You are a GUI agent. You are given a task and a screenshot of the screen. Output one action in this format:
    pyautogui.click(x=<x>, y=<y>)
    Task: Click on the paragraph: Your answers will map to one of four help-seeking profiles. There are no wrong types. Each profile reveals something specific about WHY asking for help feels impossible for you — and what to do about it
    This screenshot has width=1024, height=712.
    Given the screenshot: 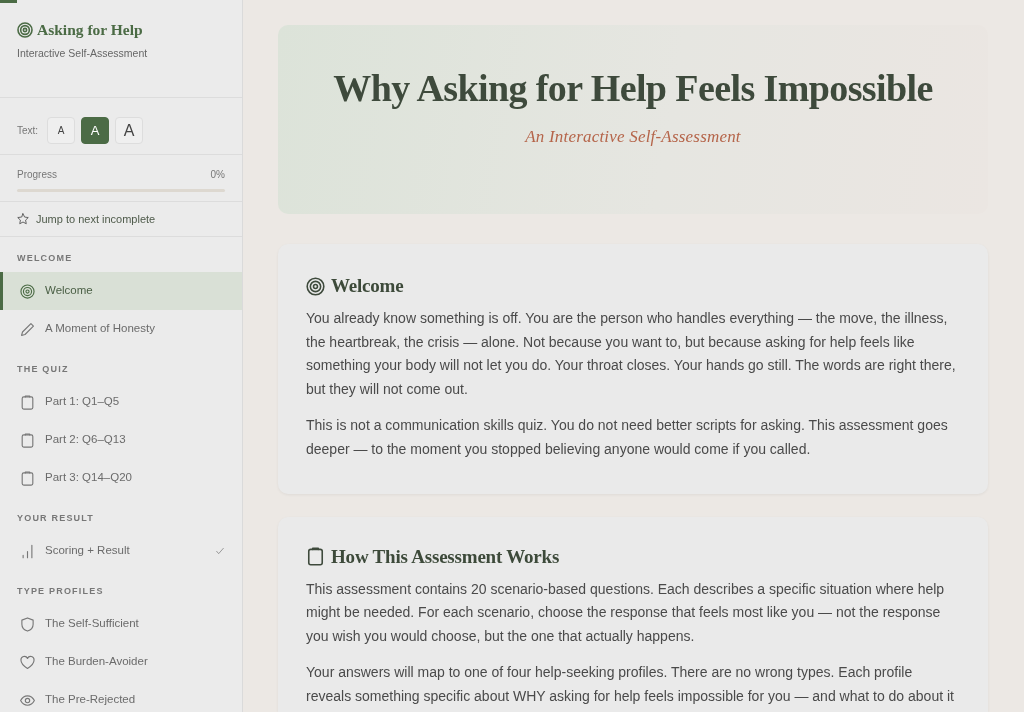 What is the action you would take?
    pyautogui.click(x=630, y=684)
    